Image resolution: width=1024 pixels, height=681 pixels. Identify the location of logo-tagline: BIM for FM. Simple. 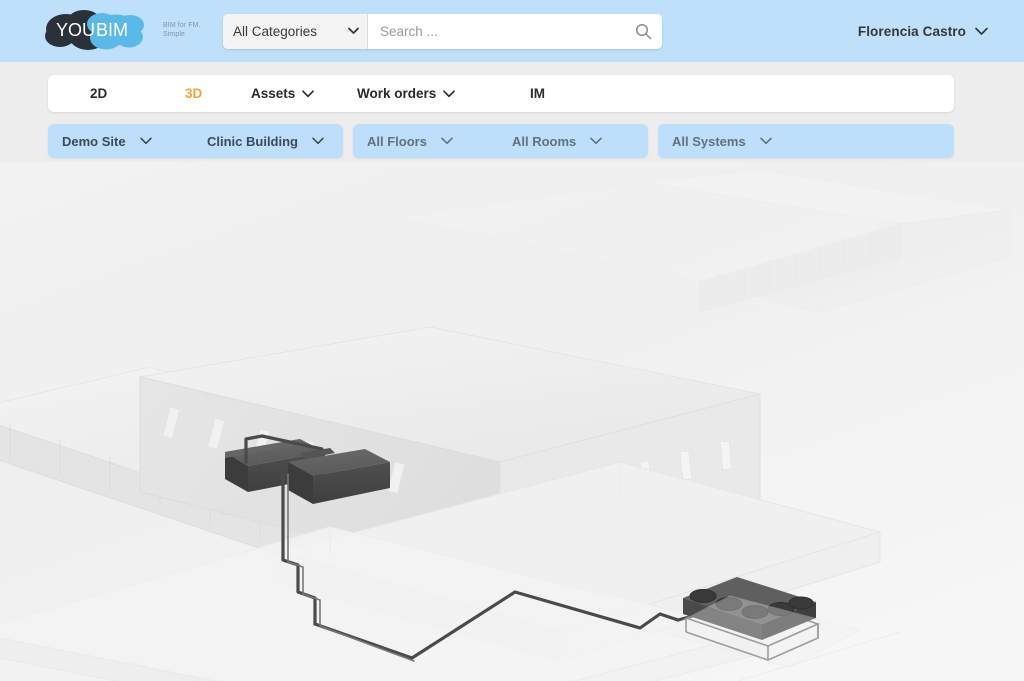
(182, 30).